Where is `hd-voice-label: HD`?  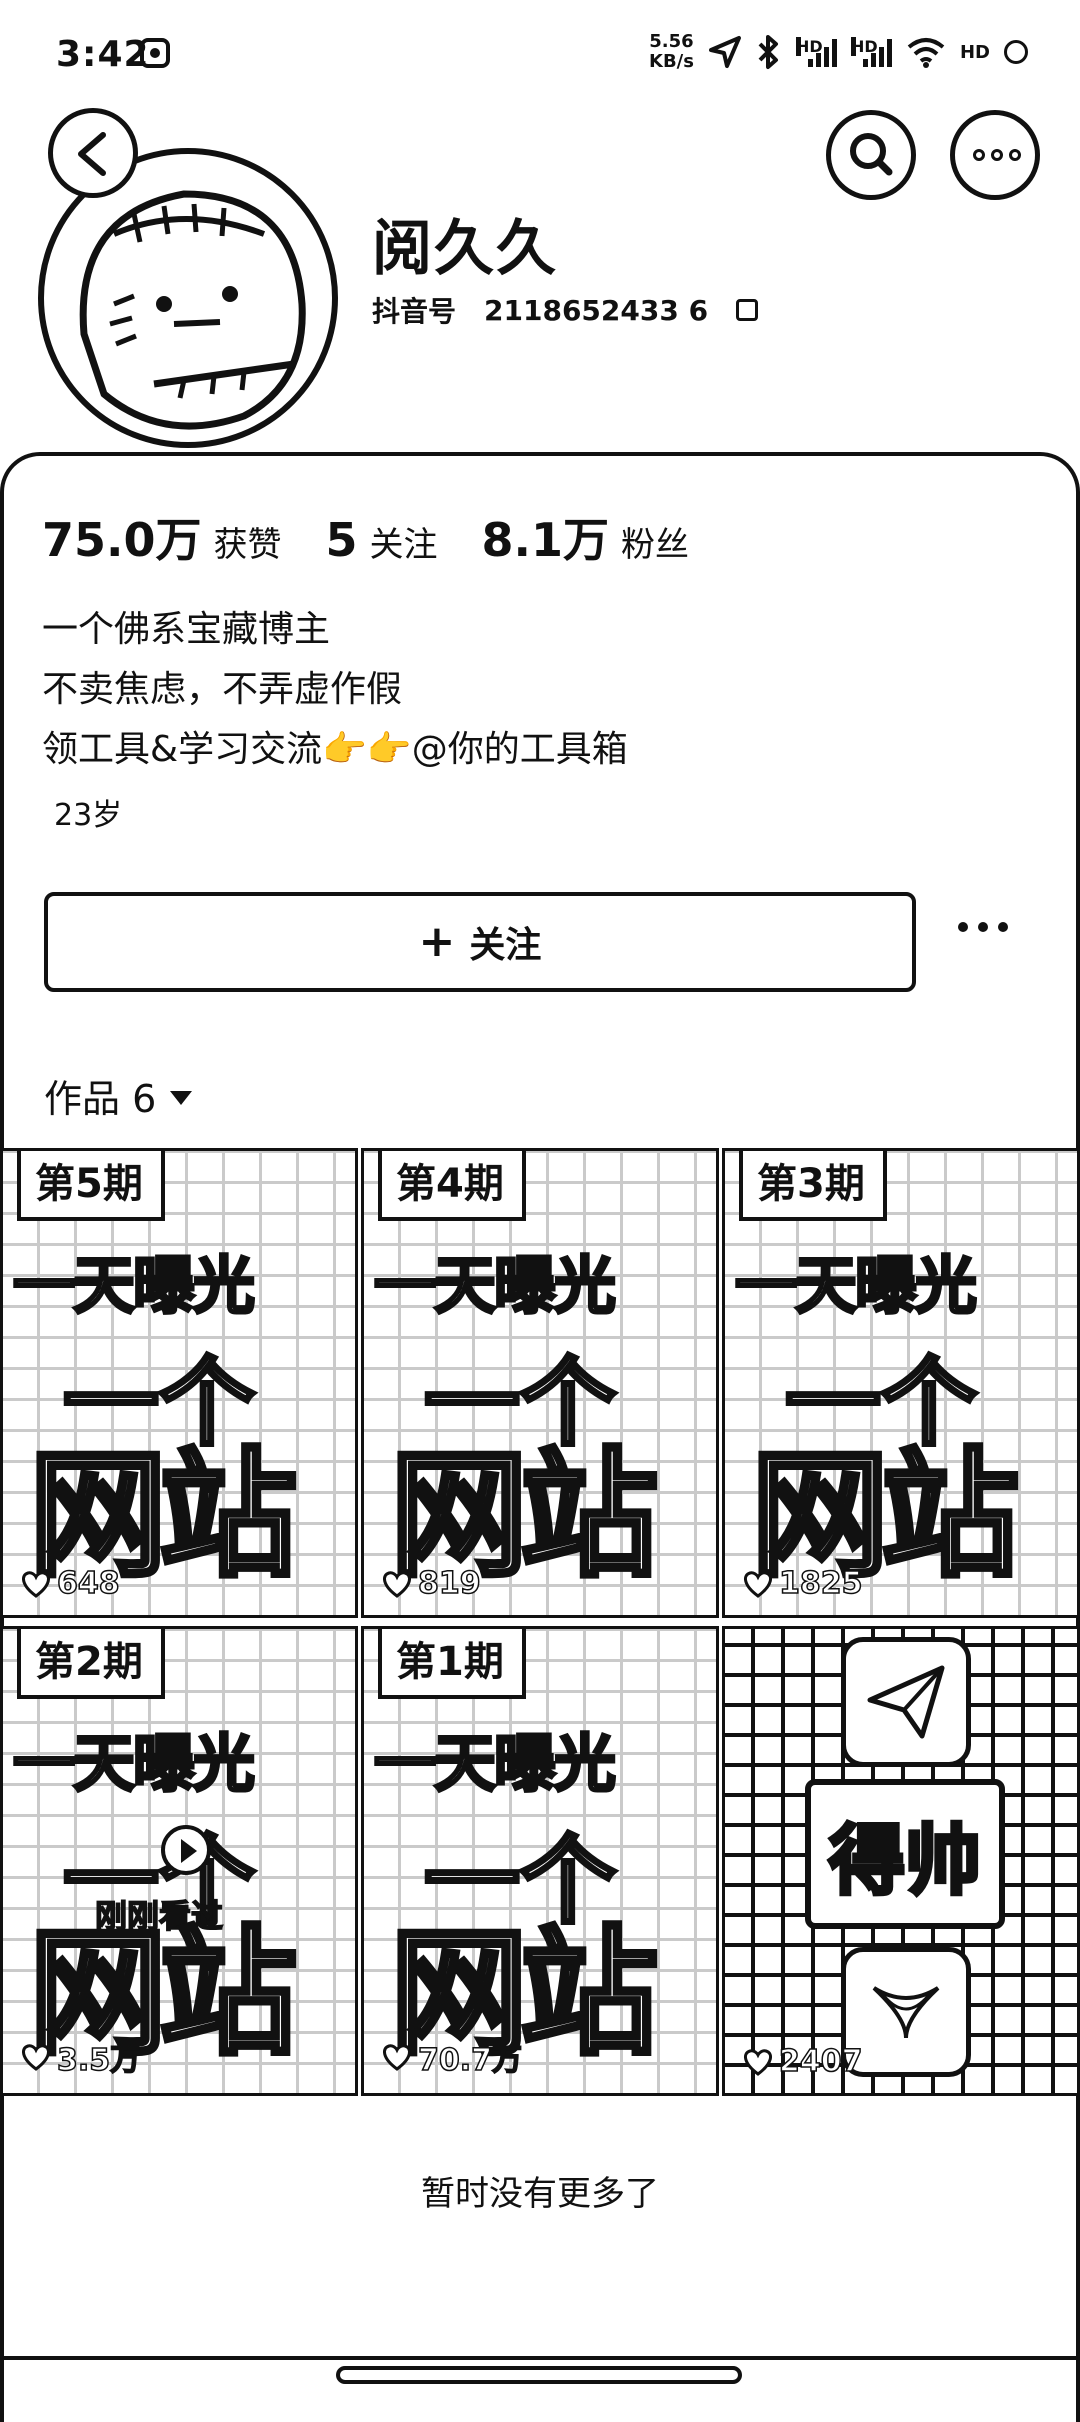 hd-voice-label: HD is located at coordinates (974, 52).